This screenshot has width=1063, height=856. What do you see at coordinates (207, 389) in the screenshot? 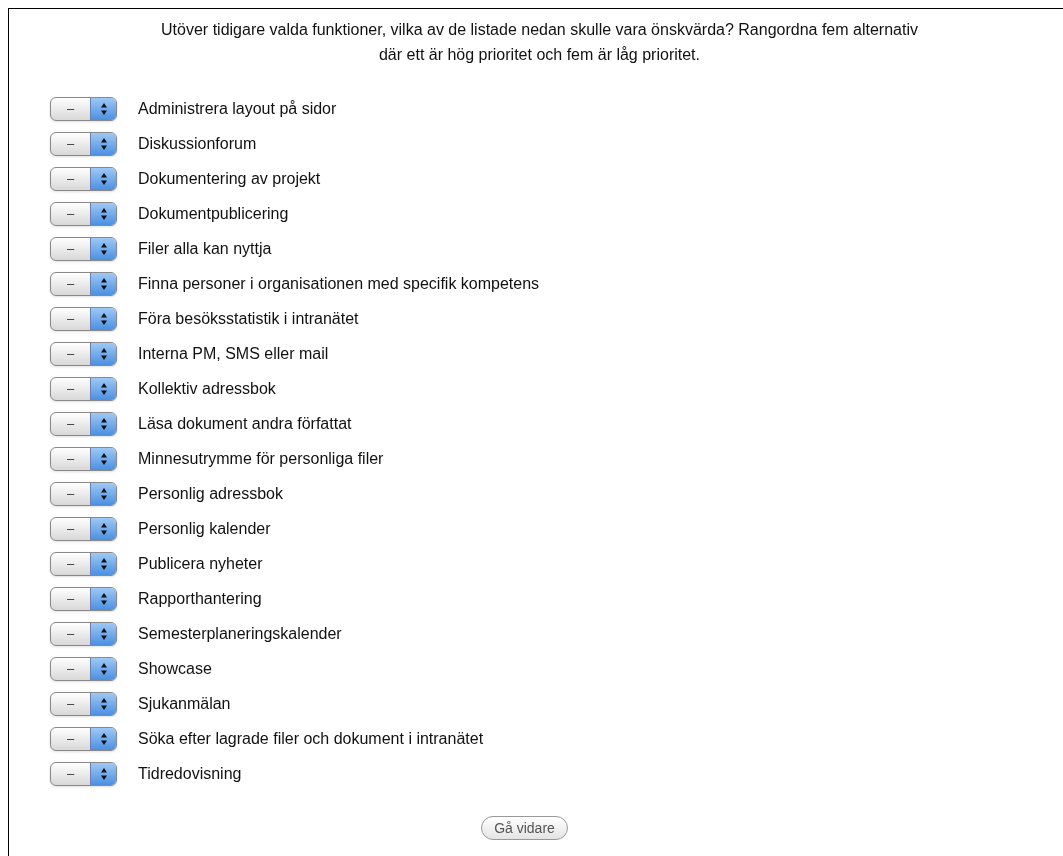
I see `option-label: Kollektiv adressbok` at bounding box center [207, 389].